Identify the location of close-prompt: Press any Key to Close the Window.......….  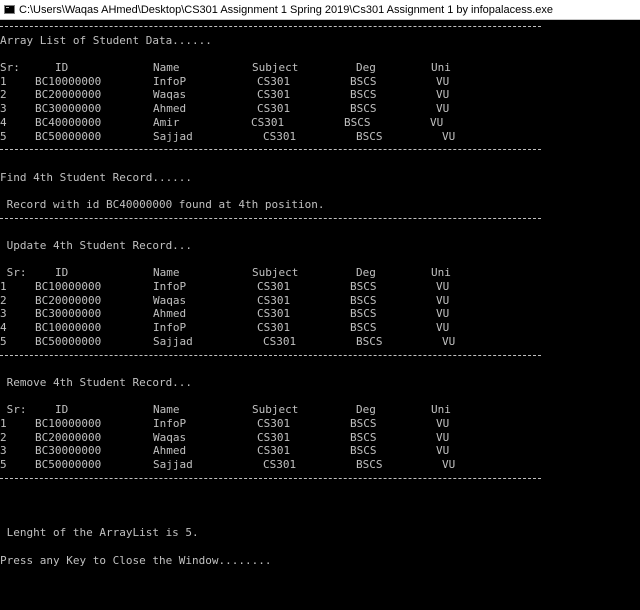
(320, 561).